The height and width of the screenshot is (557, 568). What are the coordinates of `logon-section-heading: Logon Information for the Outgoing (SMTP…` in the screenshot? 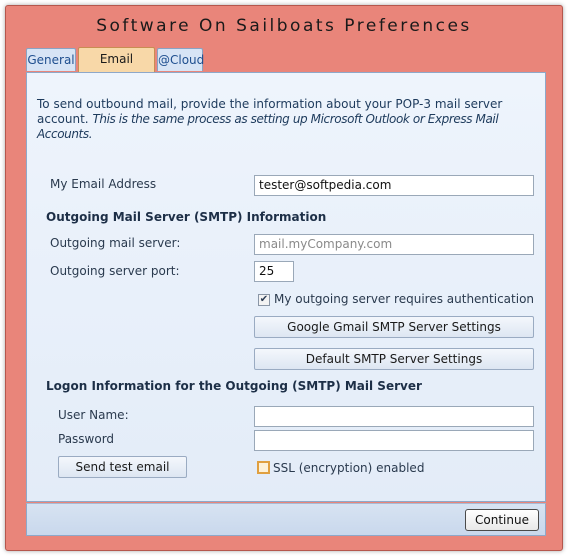 It's located at (234, 386).